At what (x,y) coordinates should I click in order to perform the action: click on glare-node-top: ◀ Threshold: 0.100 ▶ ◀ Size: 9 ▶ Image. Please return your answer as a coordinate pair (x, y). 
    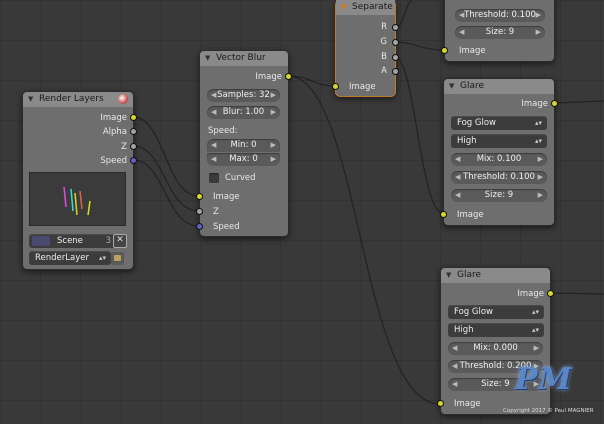
    Looking at the image, I should click on (498, 31).